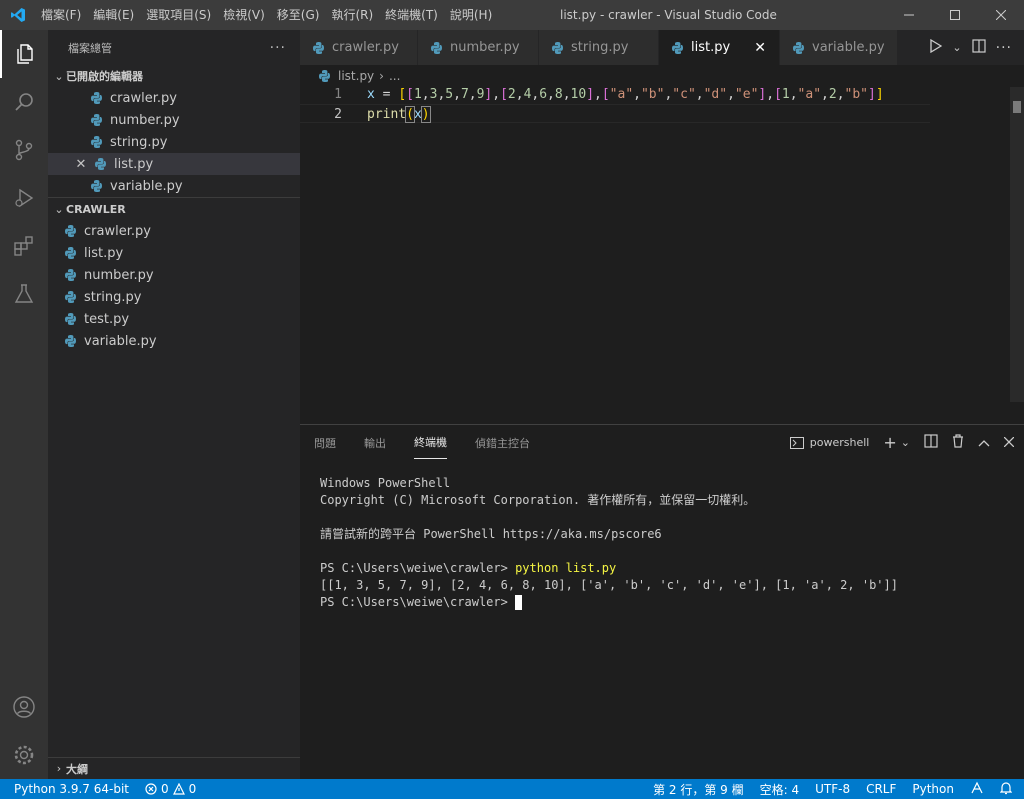 Image resolution: width=1024 pixels, height=799 pixels. I want to click on line-ending: CRLF, so click(881, 789).